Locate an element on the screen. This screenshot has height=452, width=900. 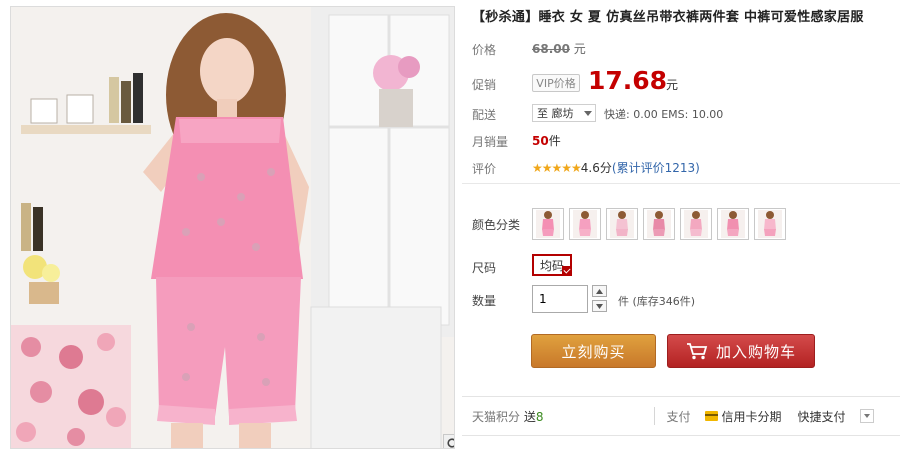
quantity-increase-button is located at coordinates (599, 291).